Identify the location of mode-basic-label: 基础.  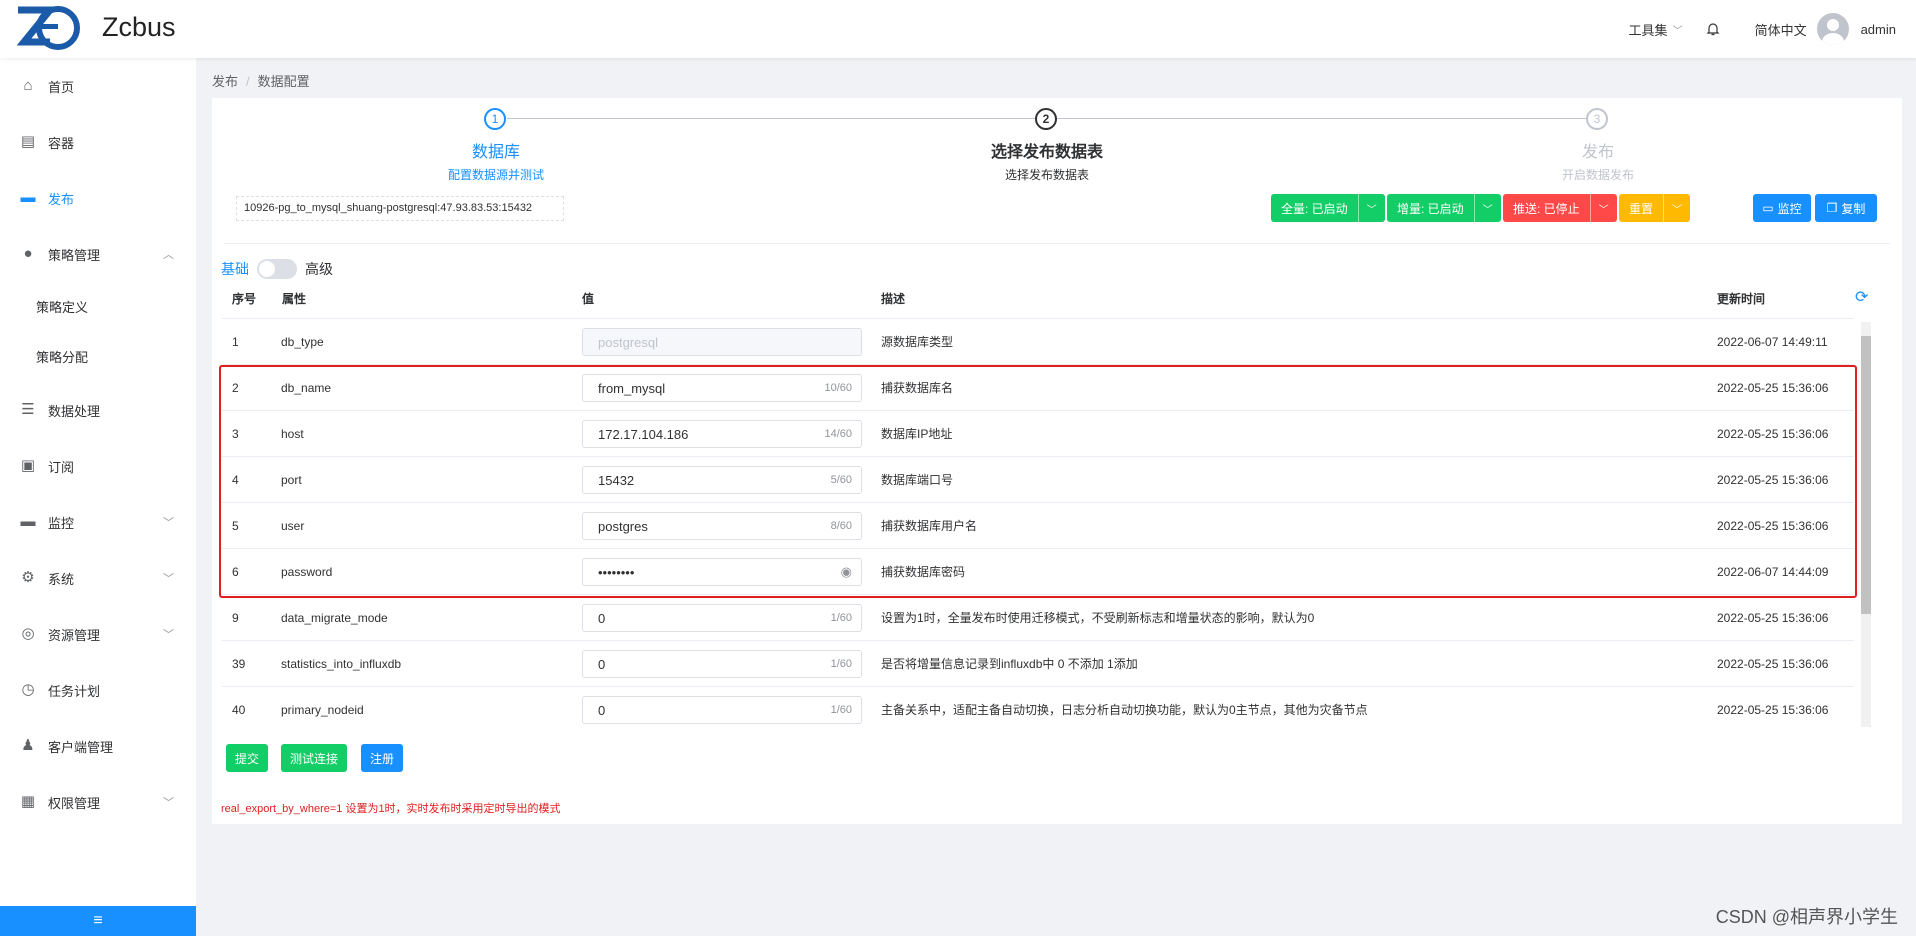
(235, 269).